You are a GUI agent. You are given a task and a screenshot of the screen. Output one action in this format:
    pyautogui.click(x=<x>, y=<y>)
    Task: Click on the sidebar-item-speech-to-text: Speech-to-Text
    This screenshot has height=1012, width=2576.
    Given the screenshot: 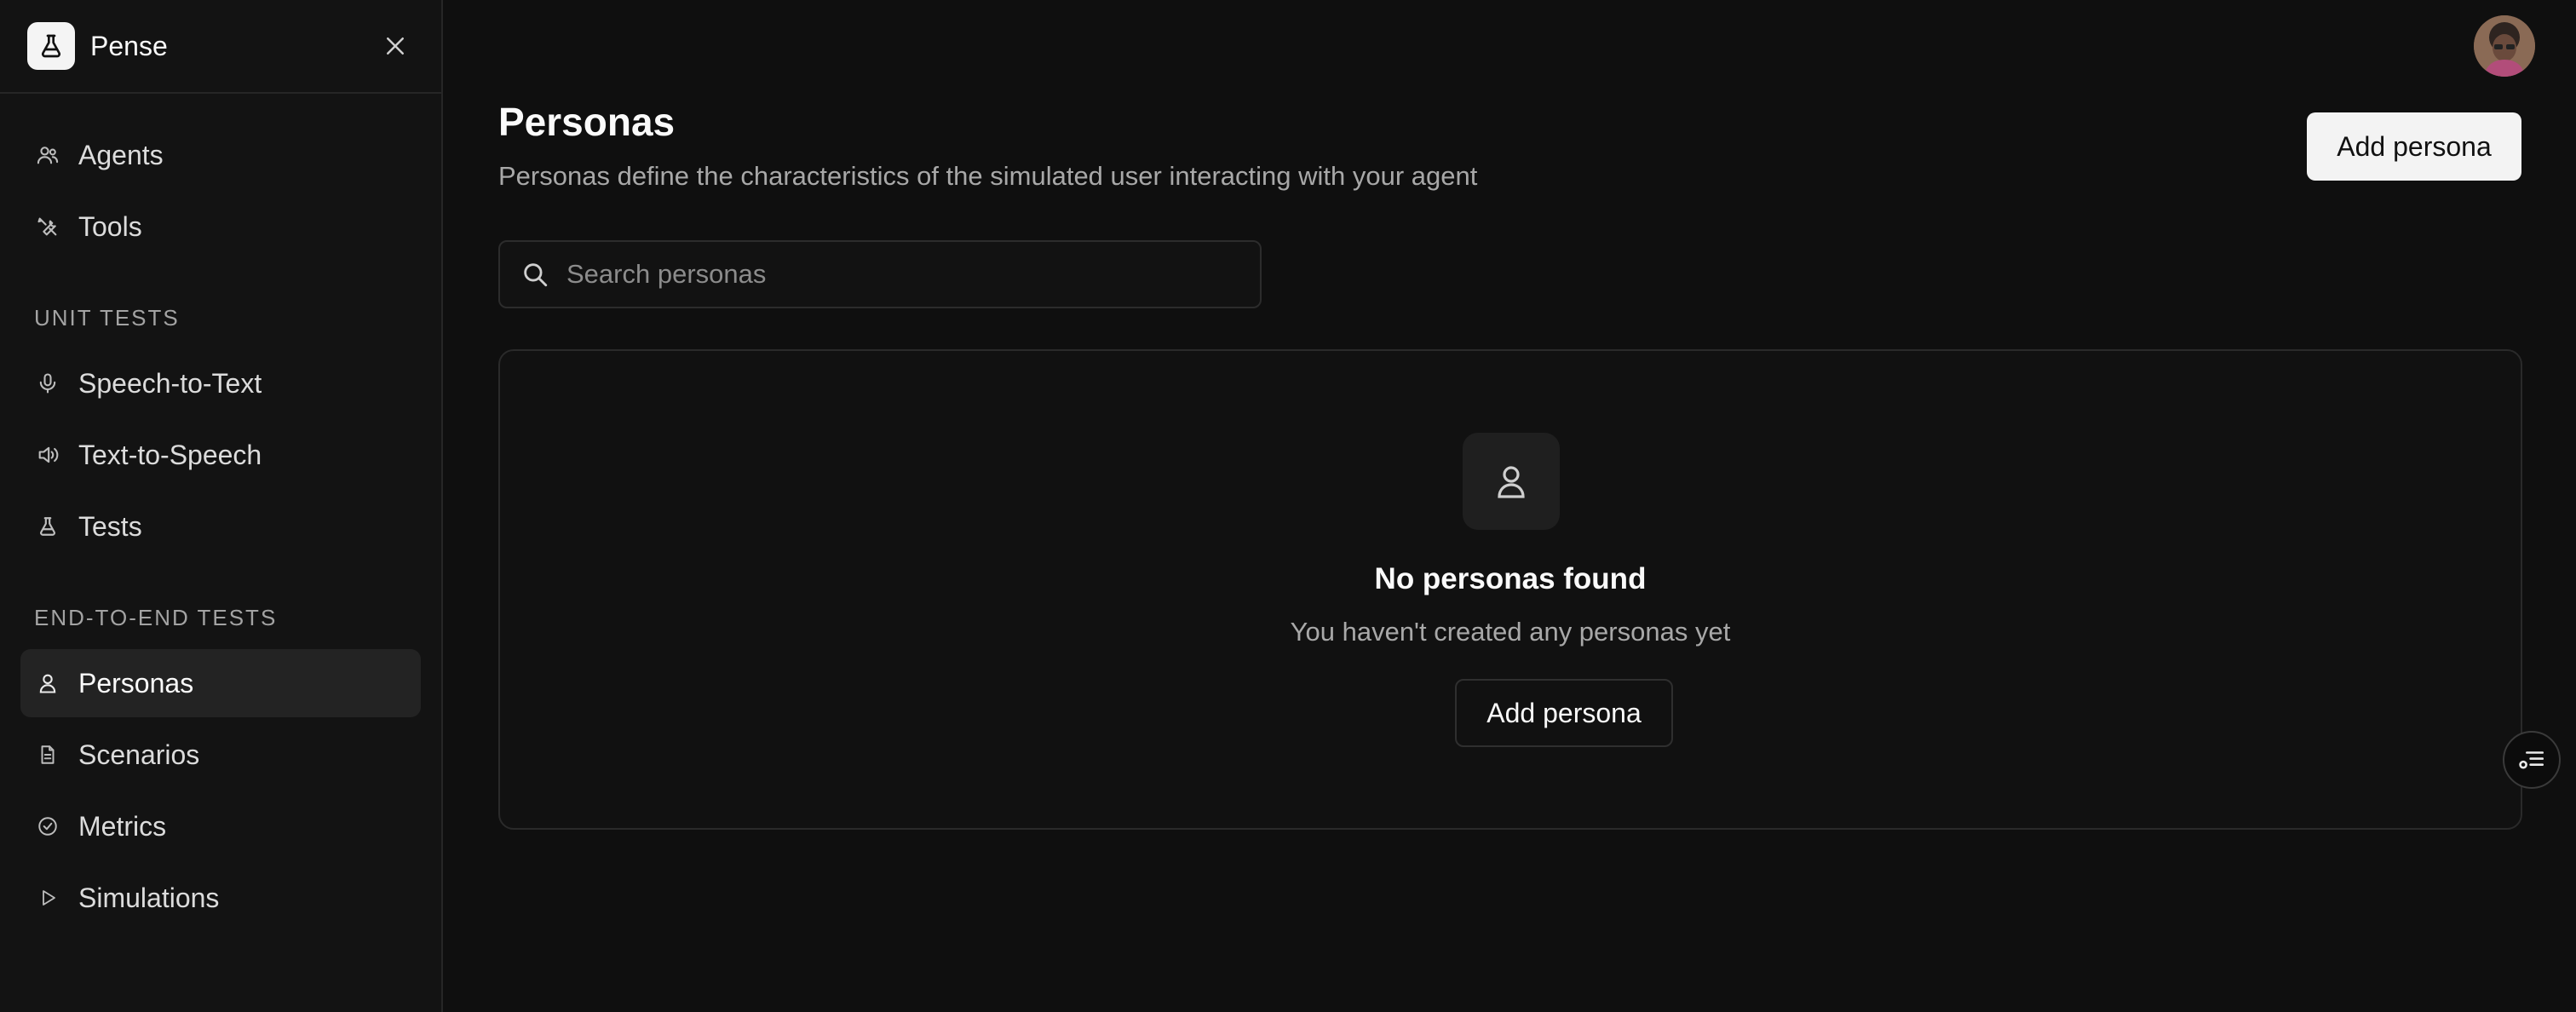 What is the action you would take?
    pyautogui.click(x=221, y=383)
    